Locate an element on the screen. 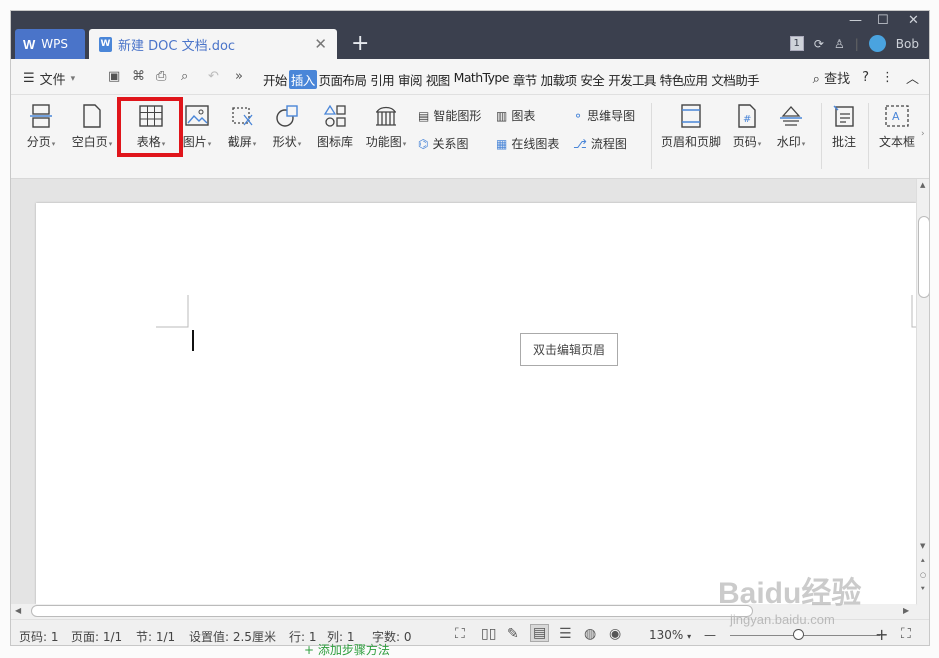 The height and width of the screenshot is (658, 939). page-number-icon: # is located at coordinates (747, 116).